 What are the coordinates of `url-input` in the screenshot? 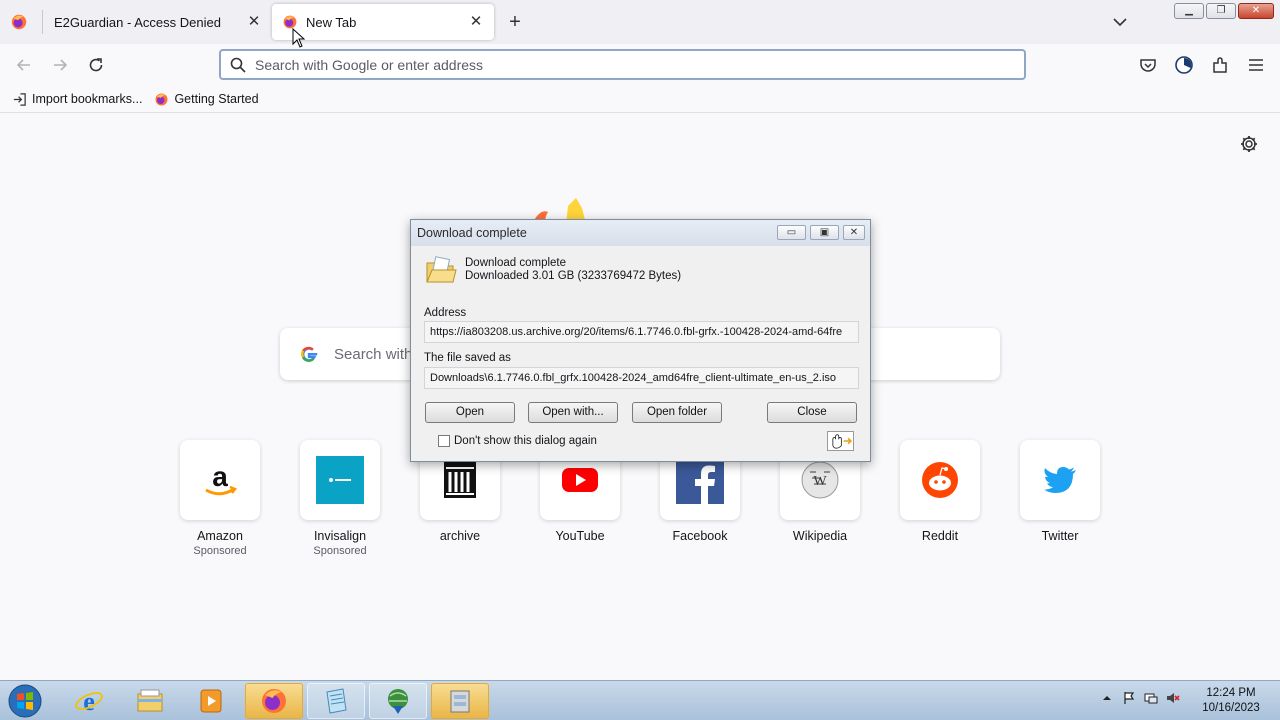 It's located at (639, 64).